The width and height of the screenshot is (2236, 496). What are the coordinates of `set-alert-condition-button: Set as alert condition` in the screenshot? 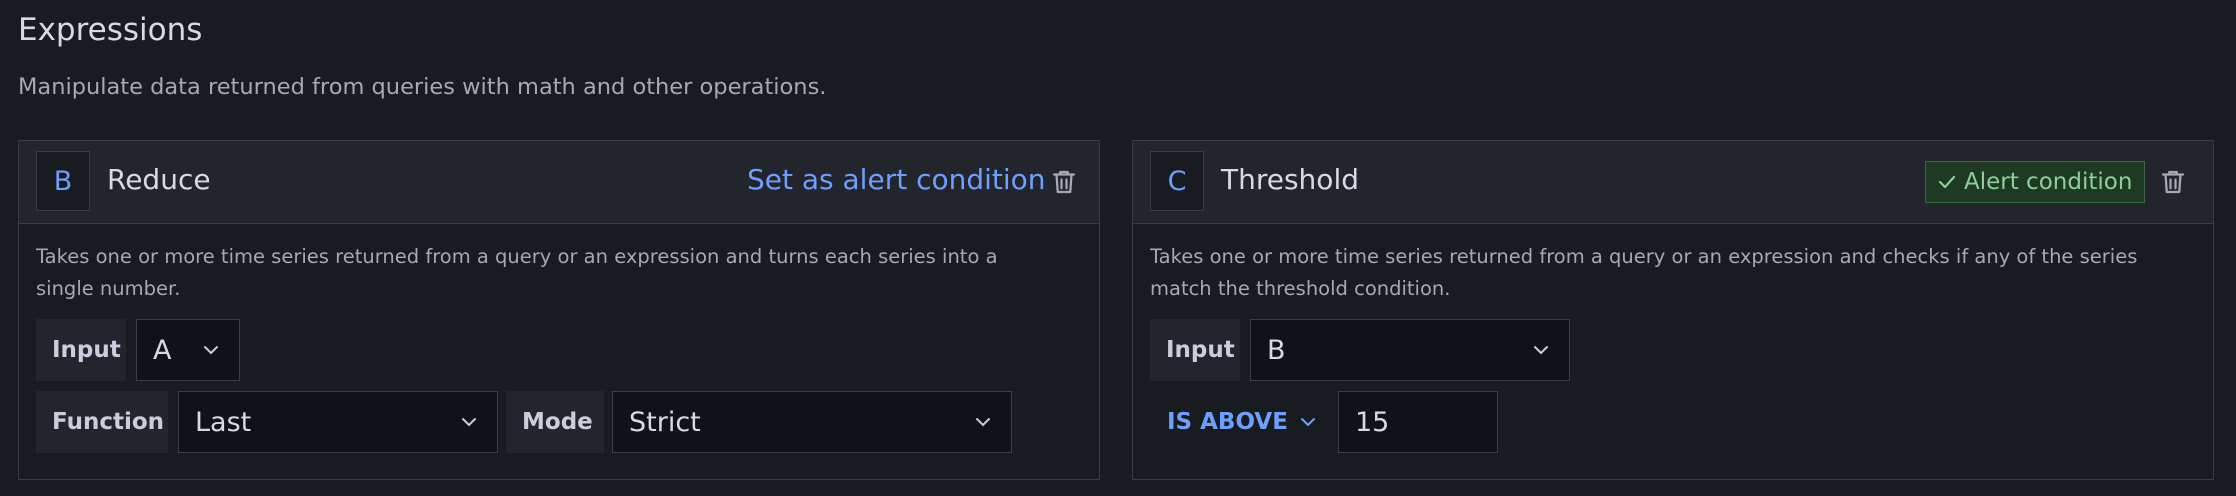 It's located at (896, 179).